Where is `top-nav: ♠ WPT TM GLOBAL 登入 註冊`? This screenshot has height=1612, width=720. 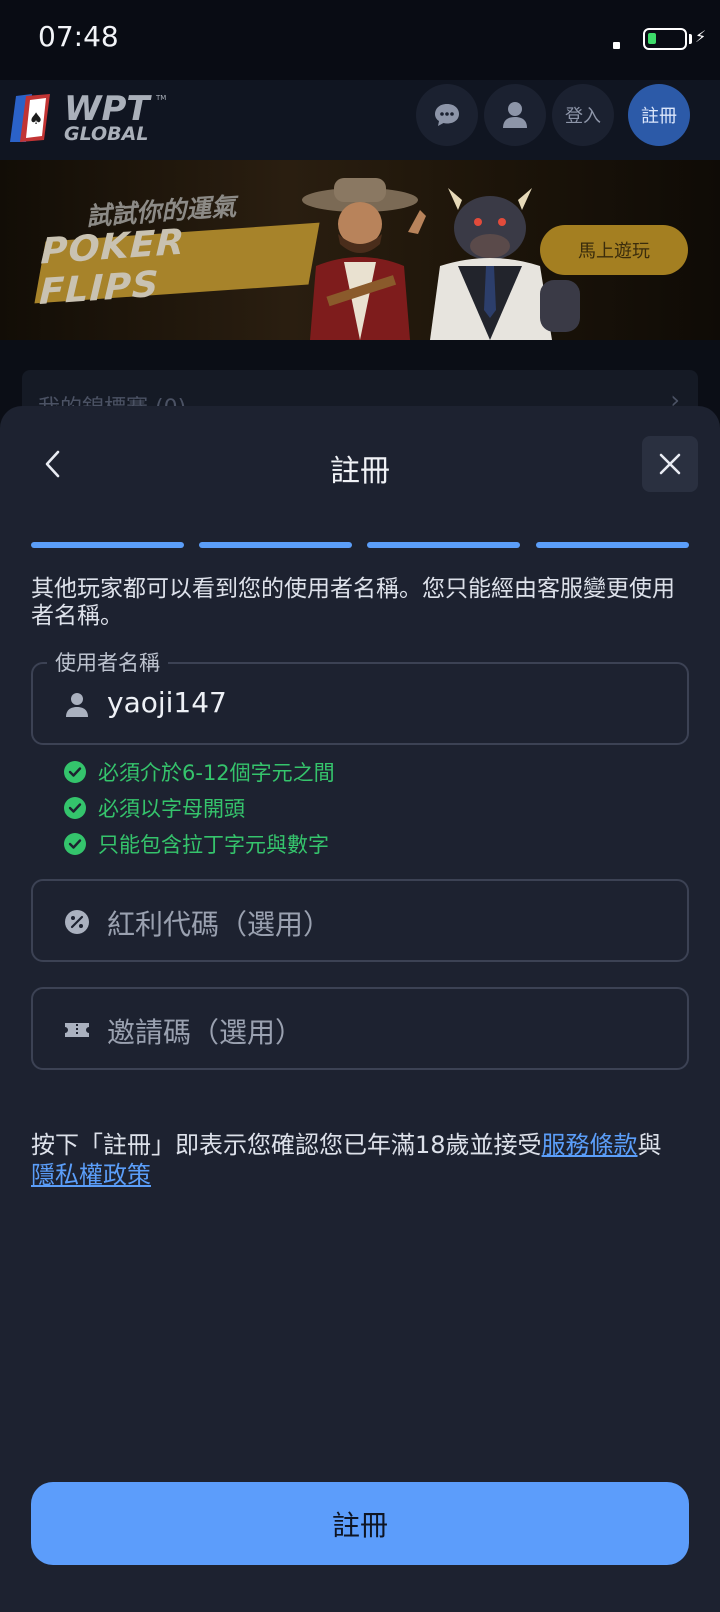
top-nav: ♠ WPT TM GLOBAL 登入 註冊 is located at coordinates (360, 120).